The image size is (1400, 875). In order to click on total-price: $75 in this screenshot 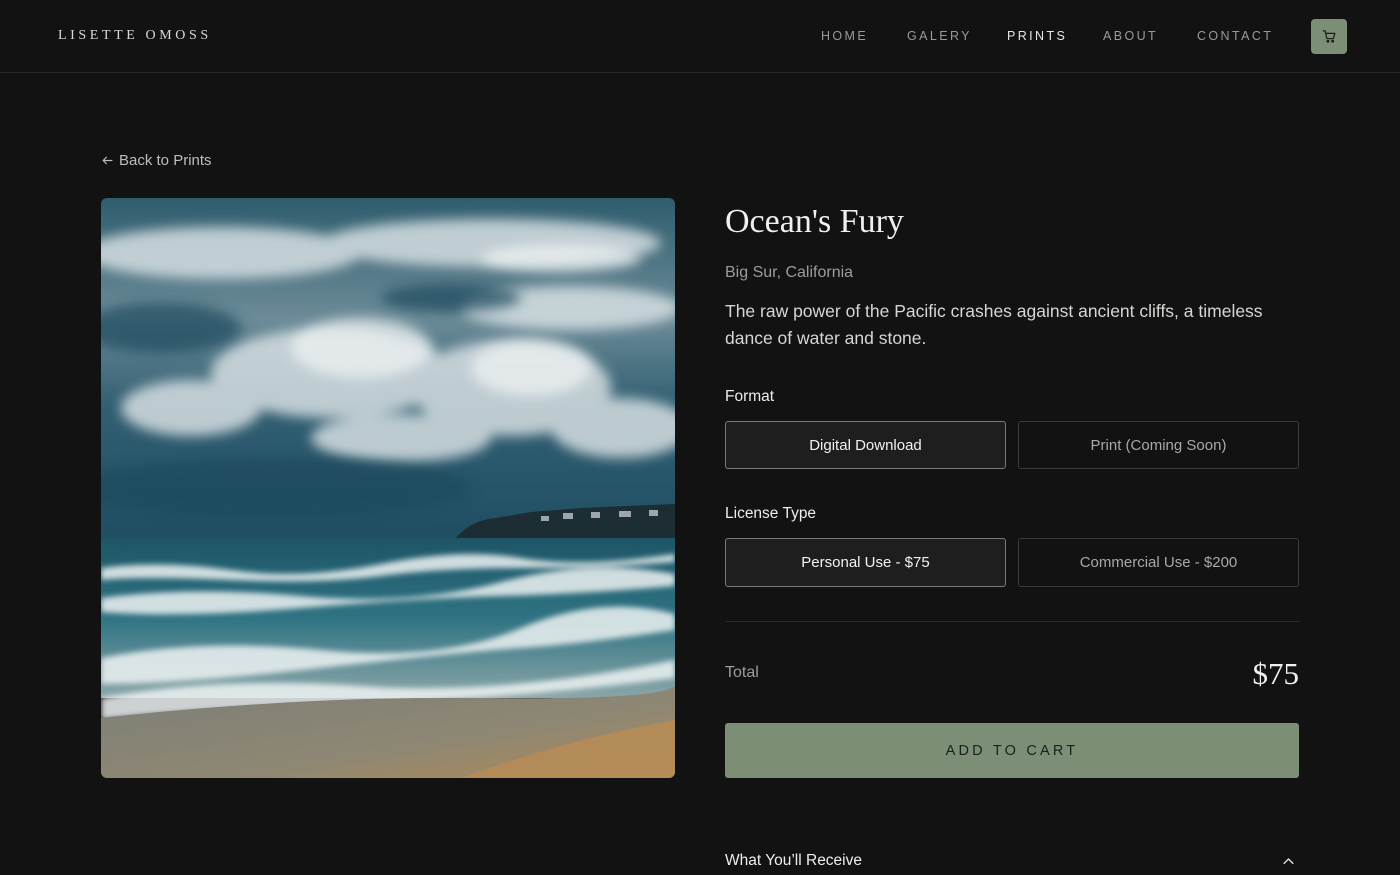, I will do `click(1276, 673)`.